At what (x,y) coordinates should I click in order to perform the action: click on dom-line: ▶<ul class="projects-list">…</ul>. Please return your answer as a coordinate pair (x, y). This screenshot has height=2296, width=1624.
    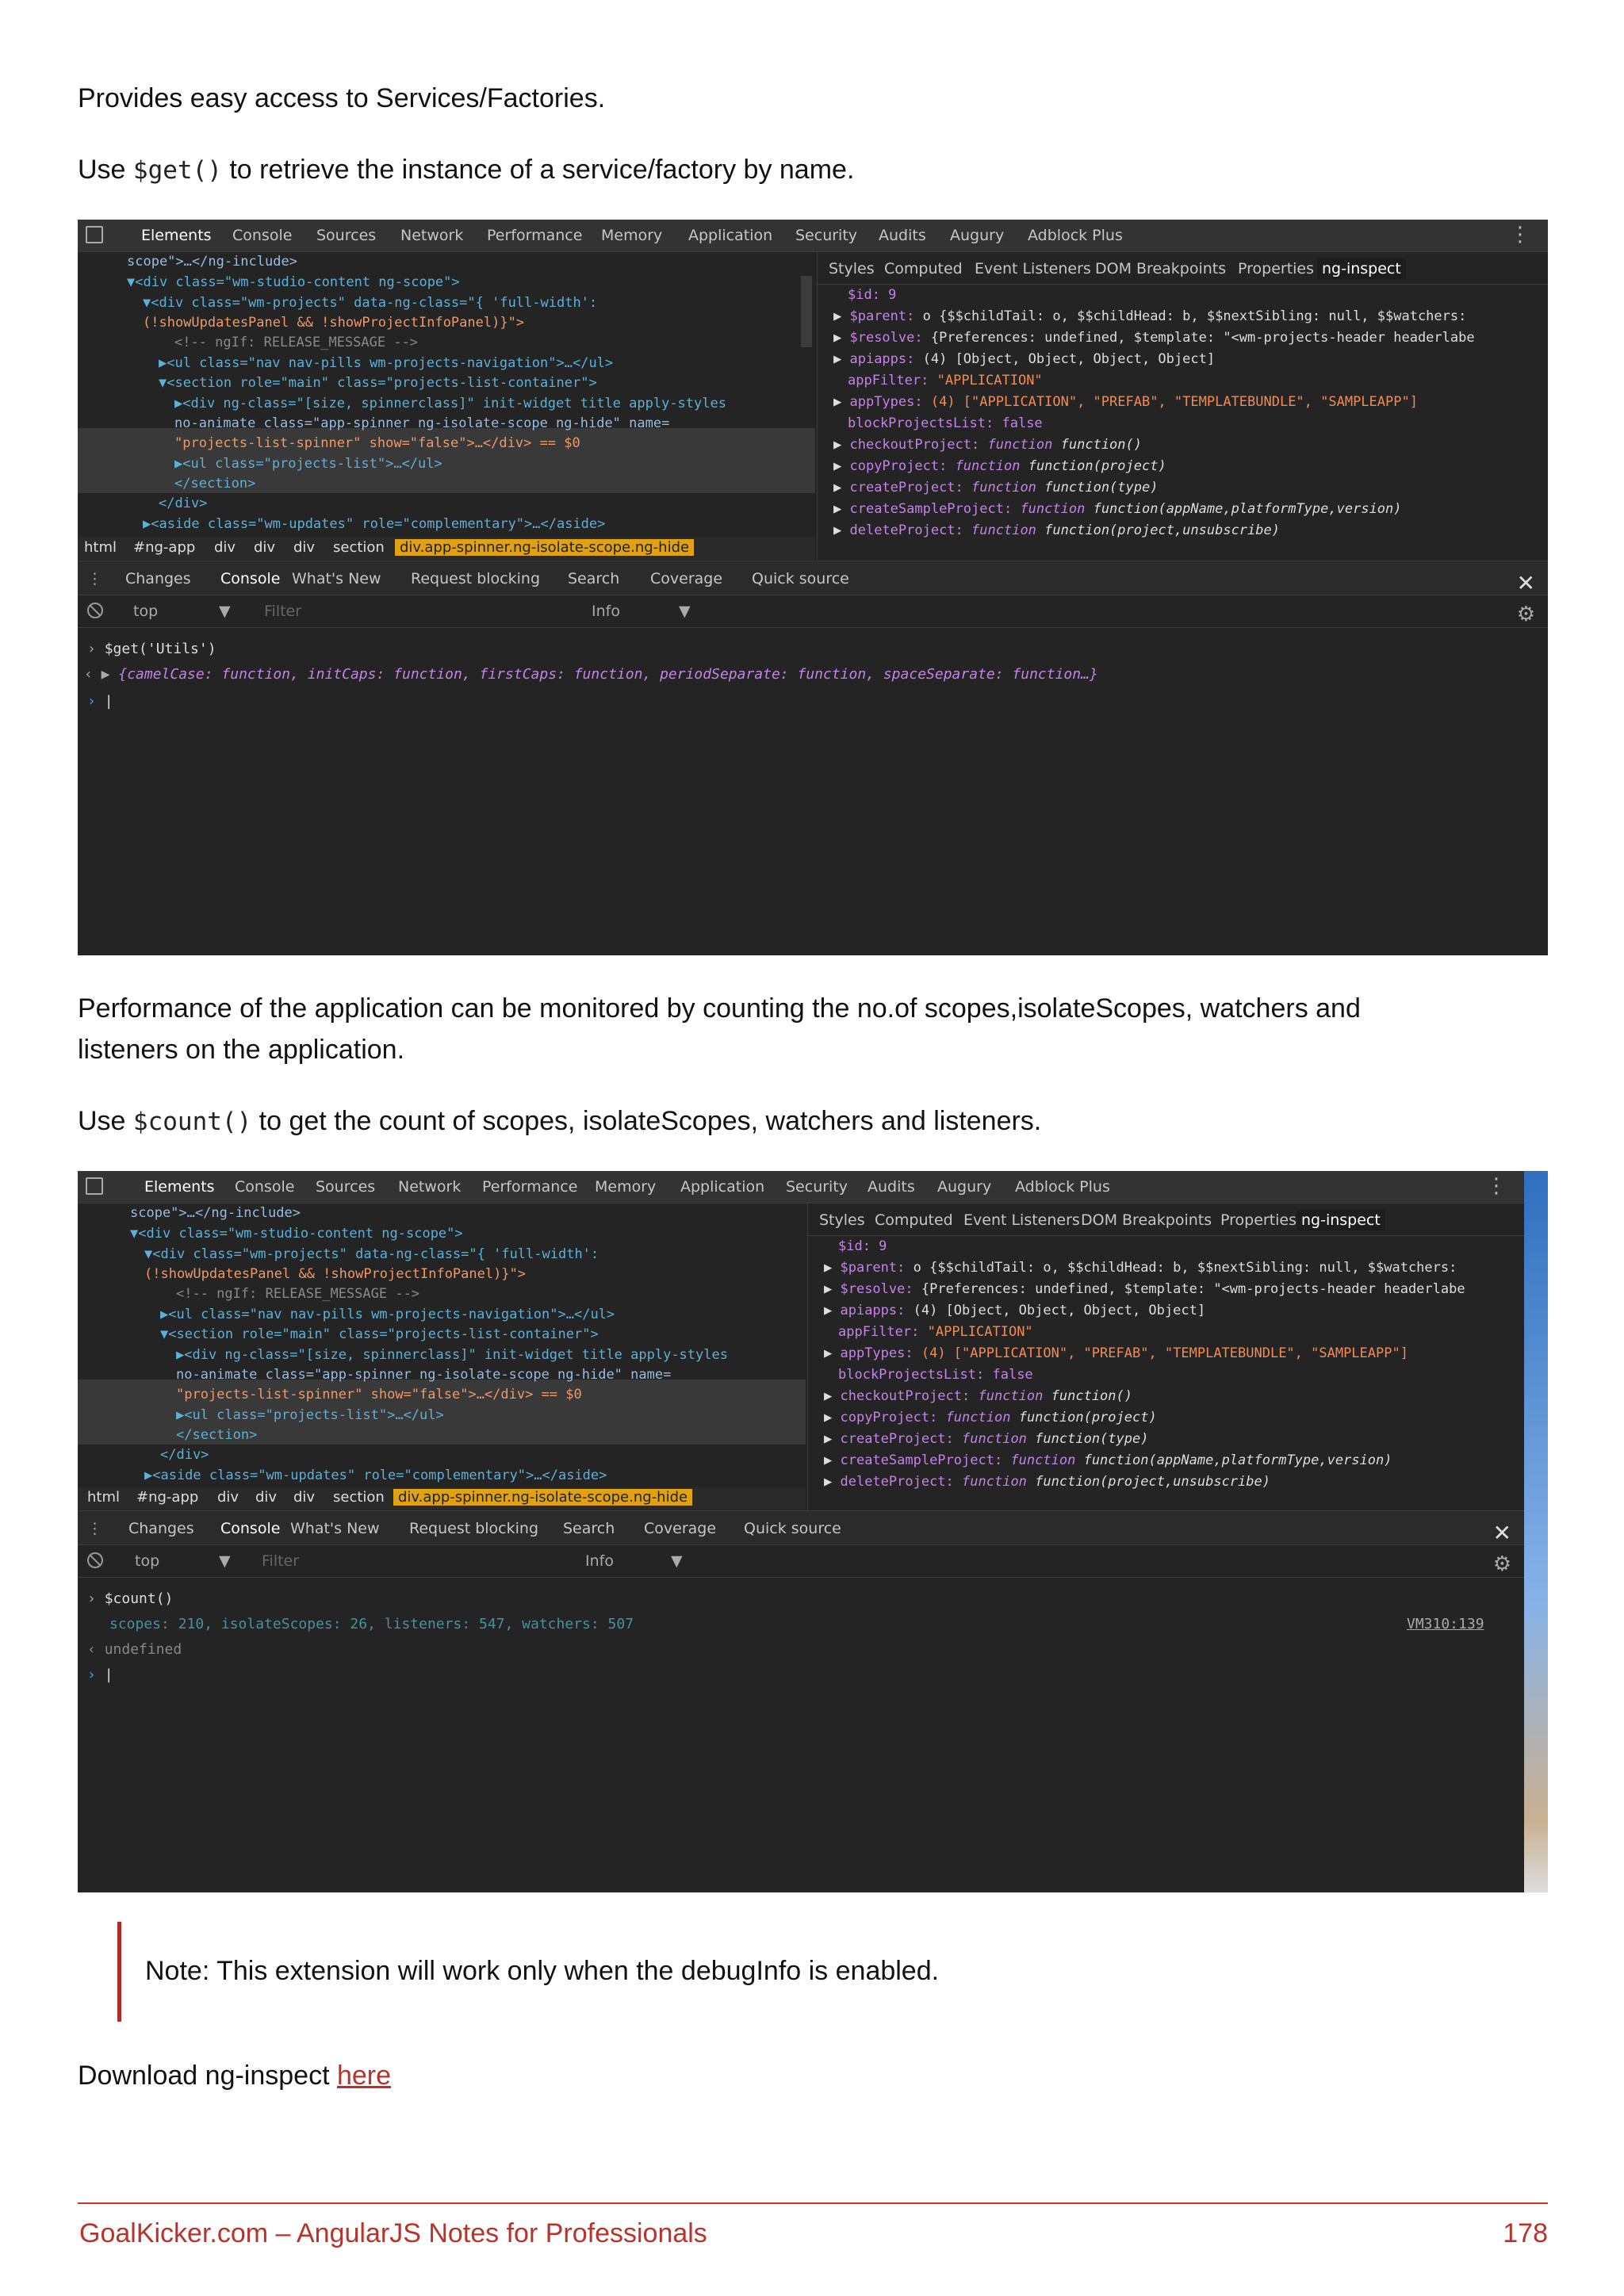
    Looking at the image, I should click on (310, 1415).